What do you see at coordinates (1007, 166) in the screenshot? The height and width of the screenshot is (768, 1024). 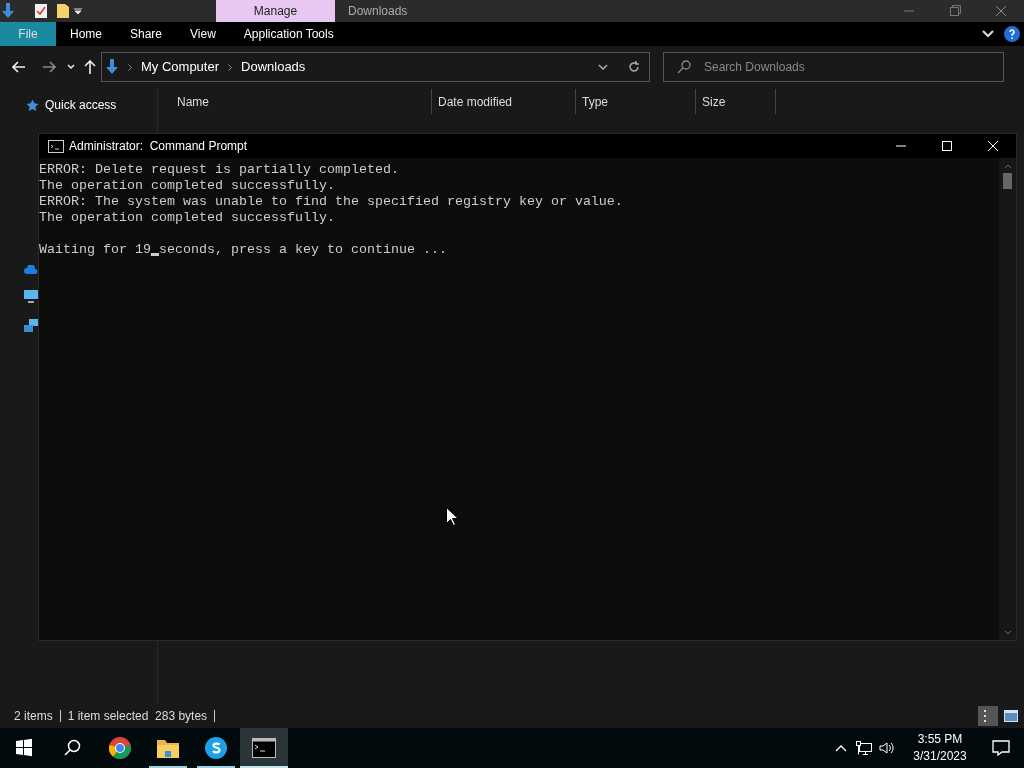 I see `scroll-up-icon` at bounding box center [1007, 166].